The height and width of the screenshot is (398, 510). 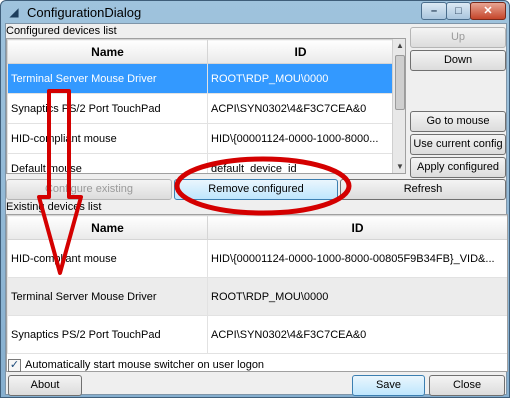 I want to click on scroll-down-arrow-icon: ▼, so click(x=399, y=166).